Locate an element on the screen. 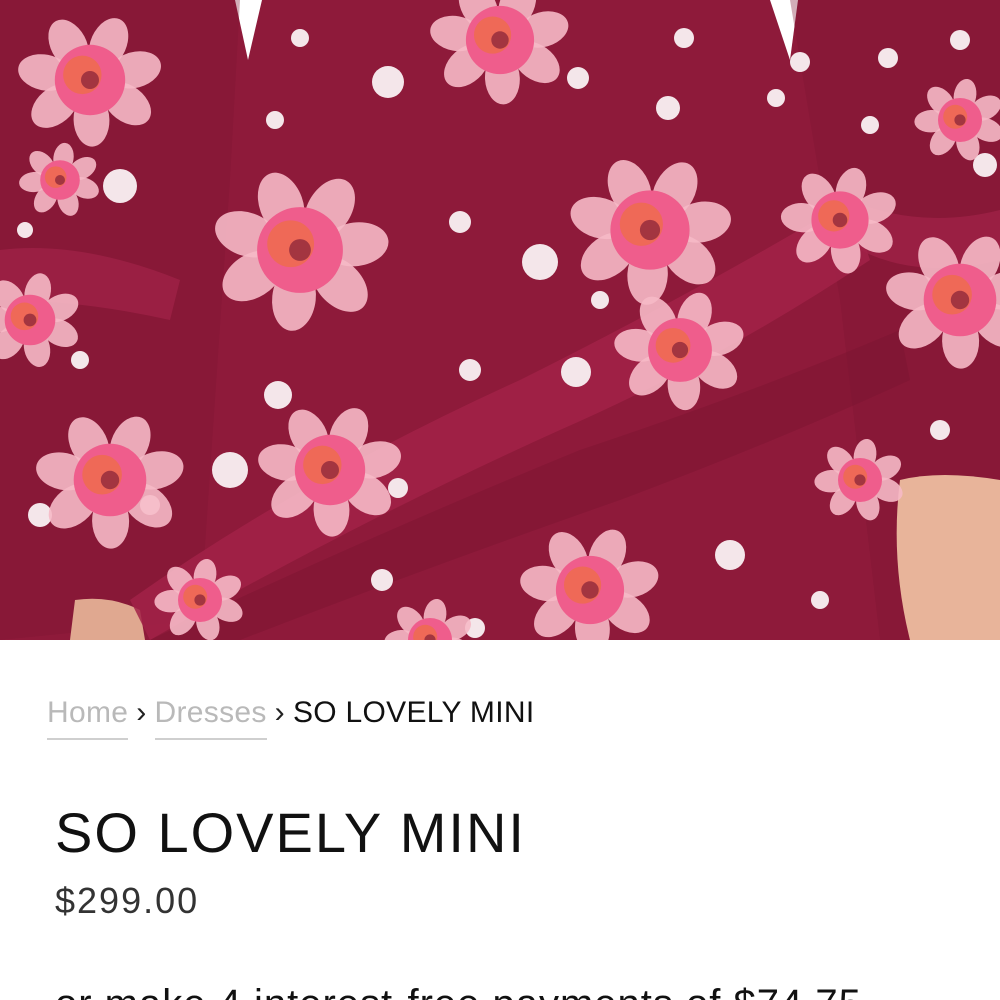 The height and width of the screenshot is (1000, 1000). product-price: $299.00 is located at coordinates (127, 900).